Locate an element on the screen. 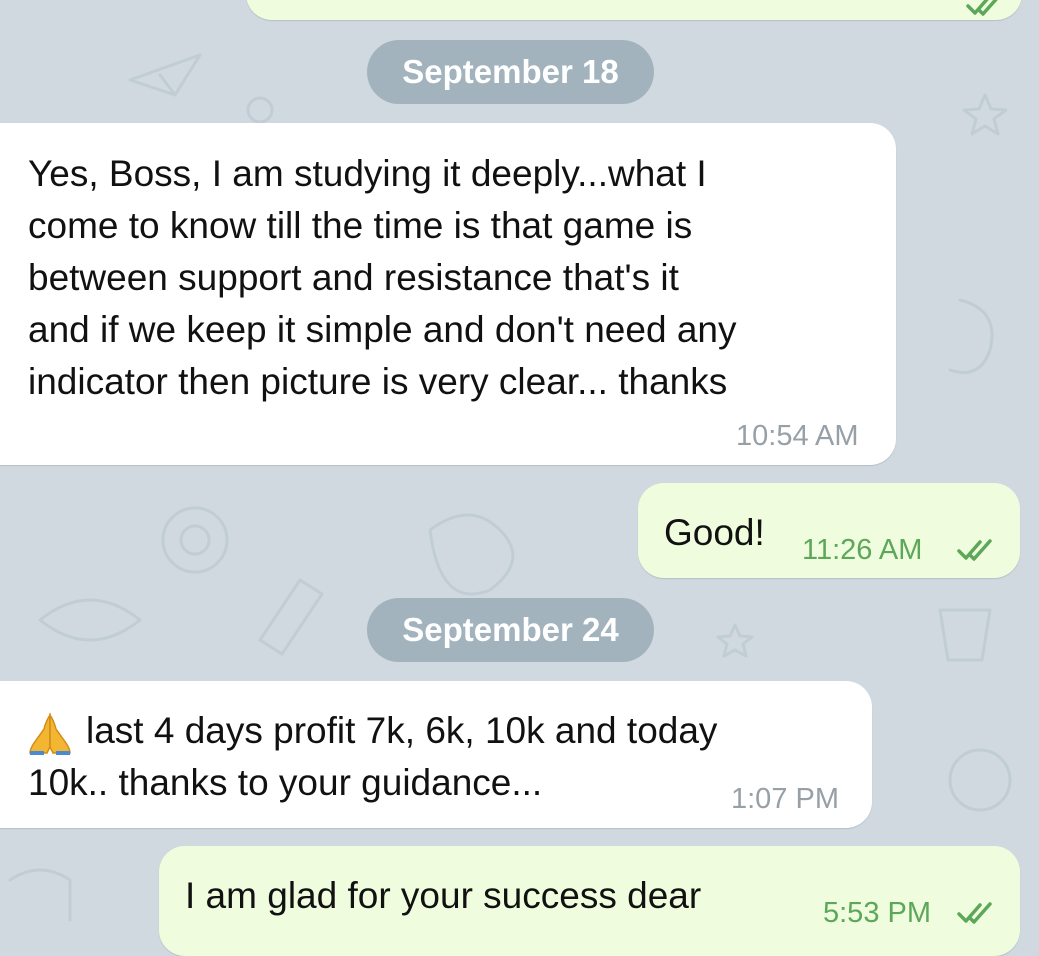 The height and width of the screenshot is (956, 1039). star-doodle is located at coordinates (985, 114).